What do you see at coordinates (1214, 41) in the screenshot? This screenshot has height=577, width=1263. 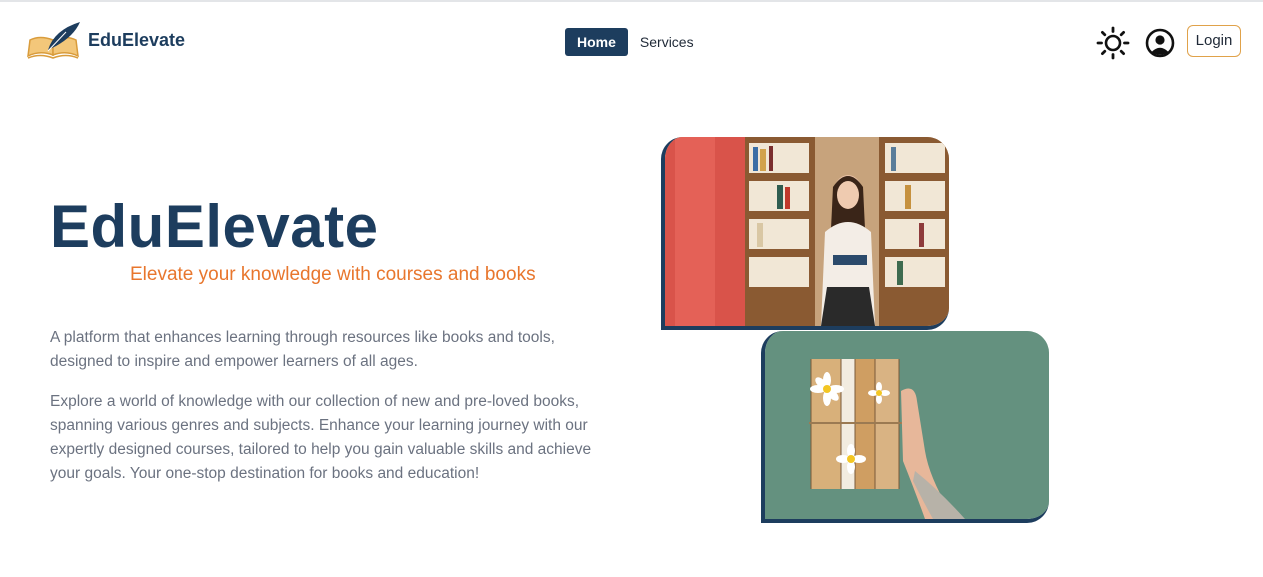 I see `login-button: Login` at bounding box center [1214, 41].